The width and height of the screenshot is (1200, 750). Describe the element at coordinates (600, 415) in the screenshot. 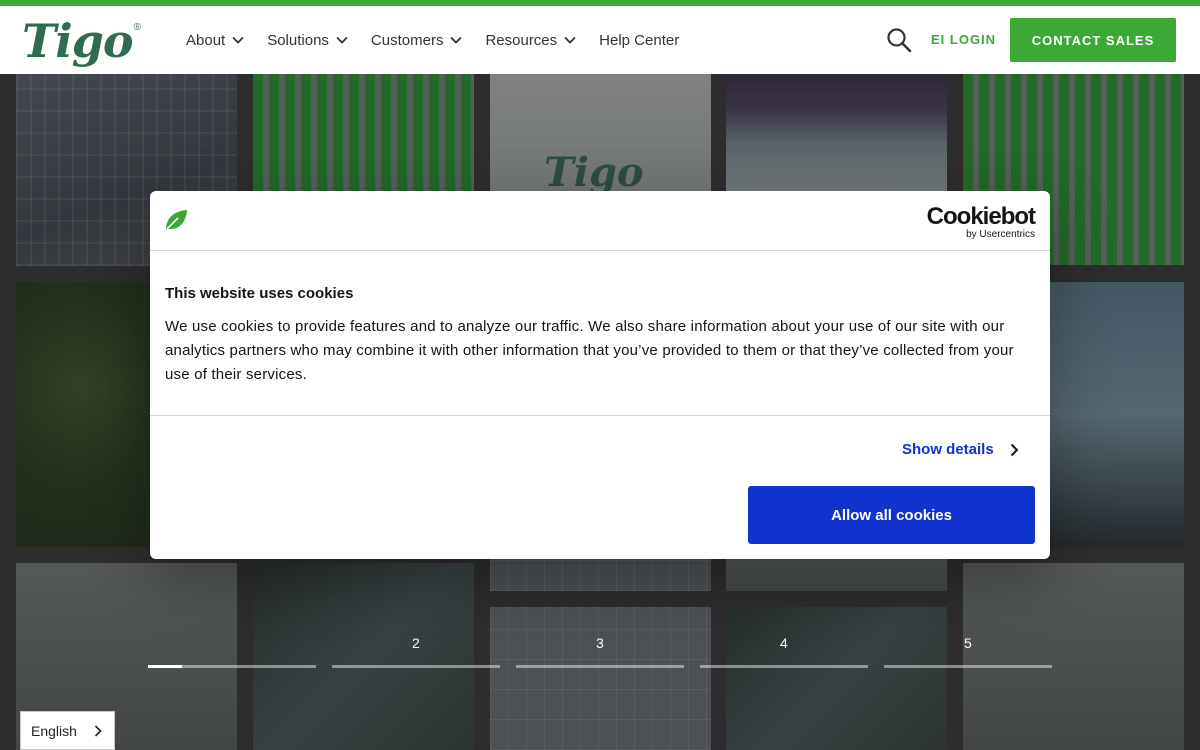

I see `divider` at that location.